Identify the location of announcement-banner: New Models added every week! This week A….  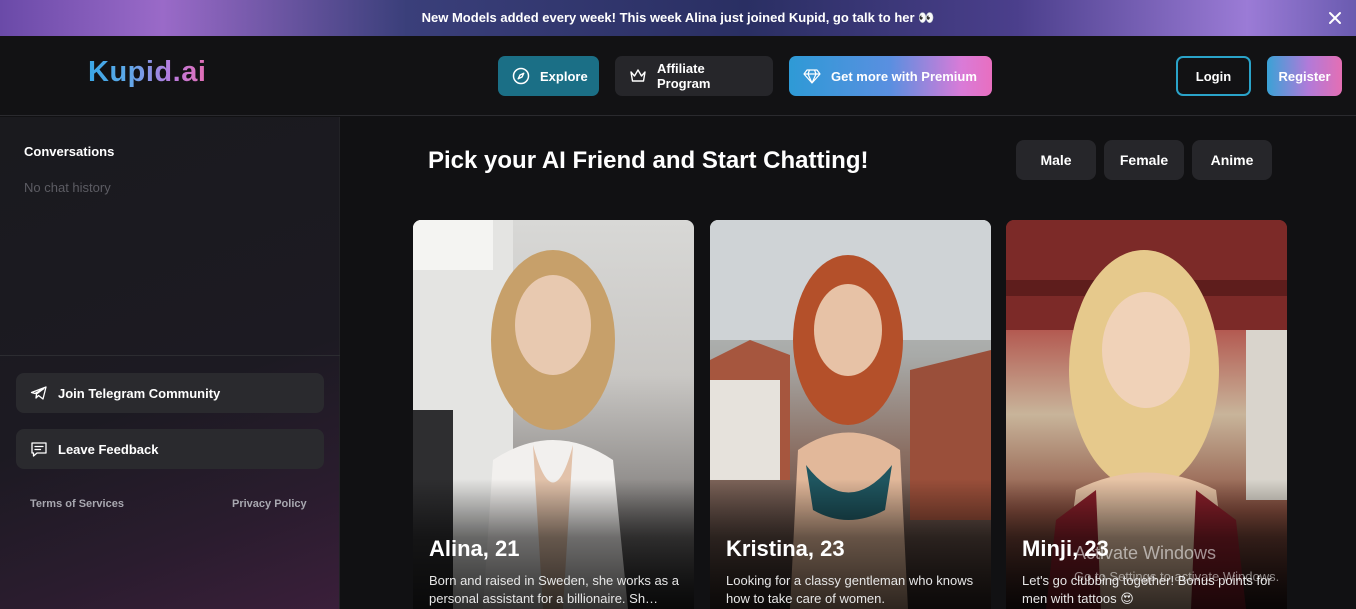
(678, 18).